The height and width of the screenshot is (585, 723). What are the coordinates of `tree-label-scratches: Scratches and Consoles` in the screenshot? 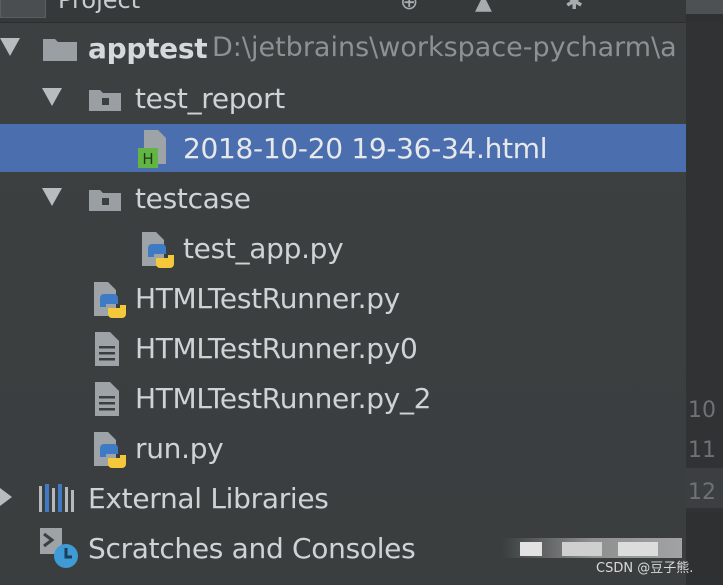 It's located at (252, 548).